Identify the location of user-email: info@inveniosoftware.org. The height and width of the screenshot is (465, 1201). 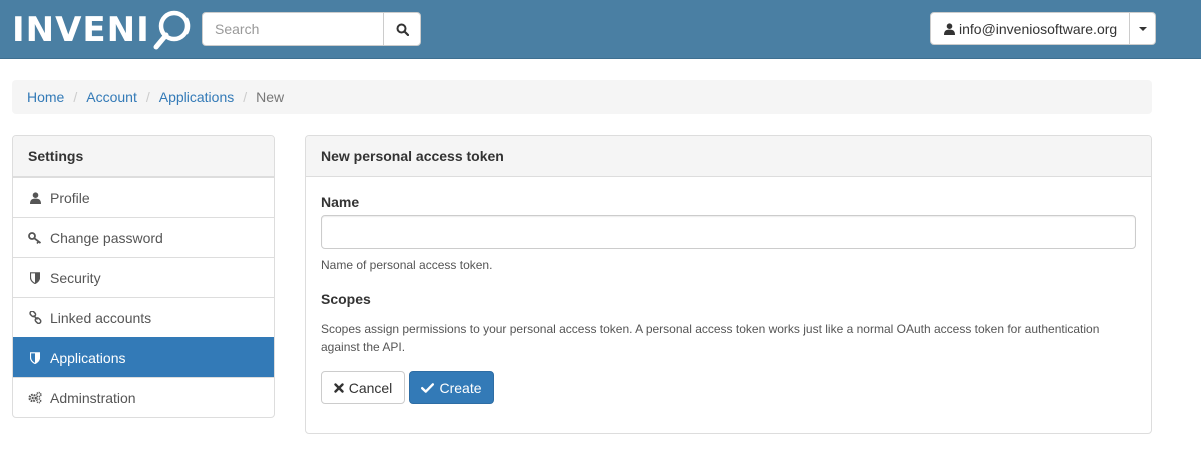
(1038, 28).